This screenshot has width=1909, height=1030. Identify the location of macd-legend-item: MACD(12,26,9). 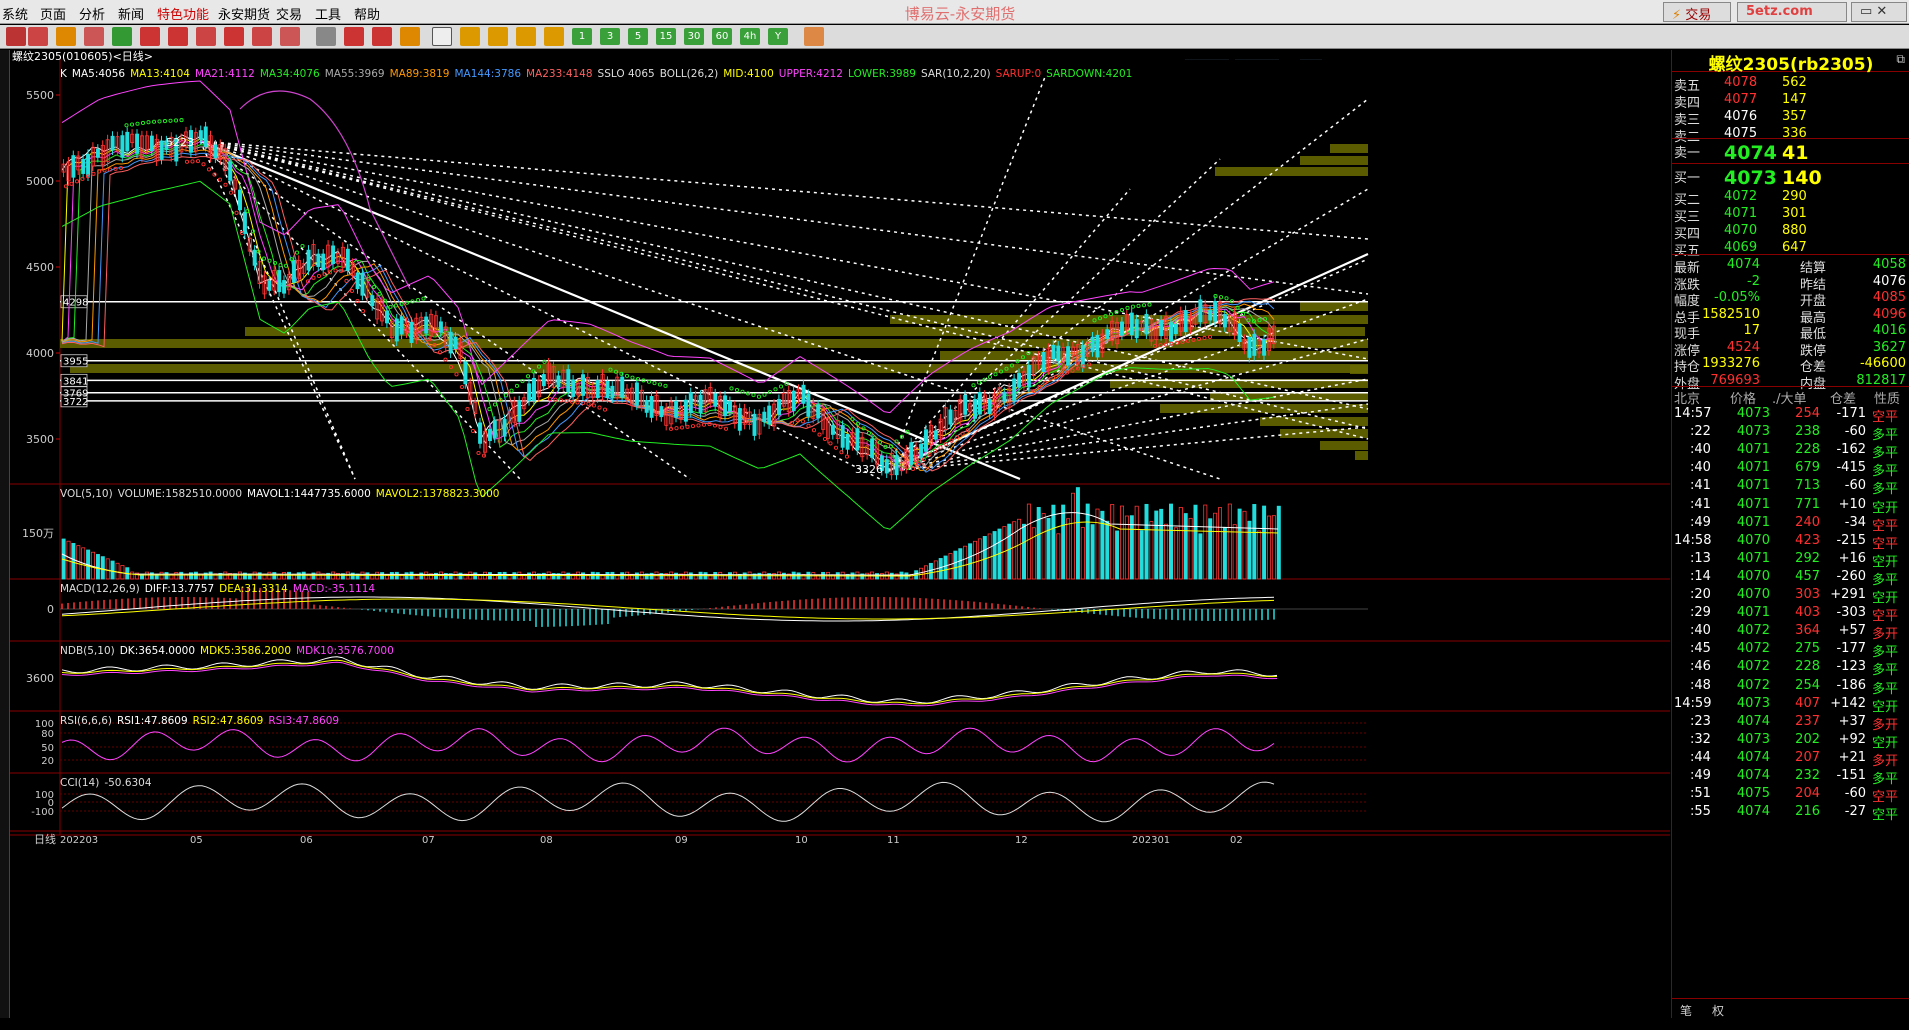
(100, 589).